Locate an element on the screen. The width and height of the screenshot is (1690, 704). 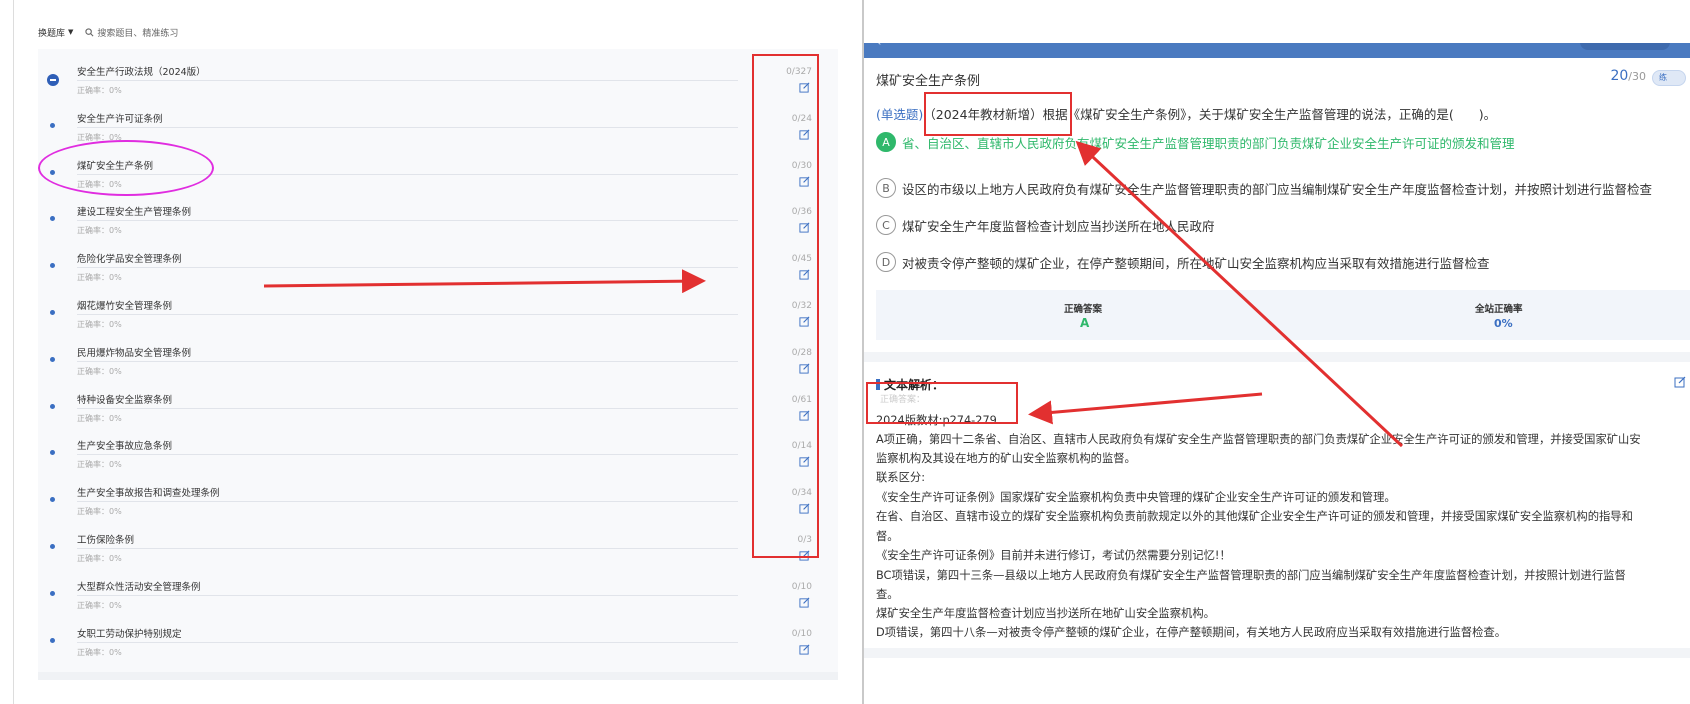
header-cropped-area is located at coordinates (1277, 21).